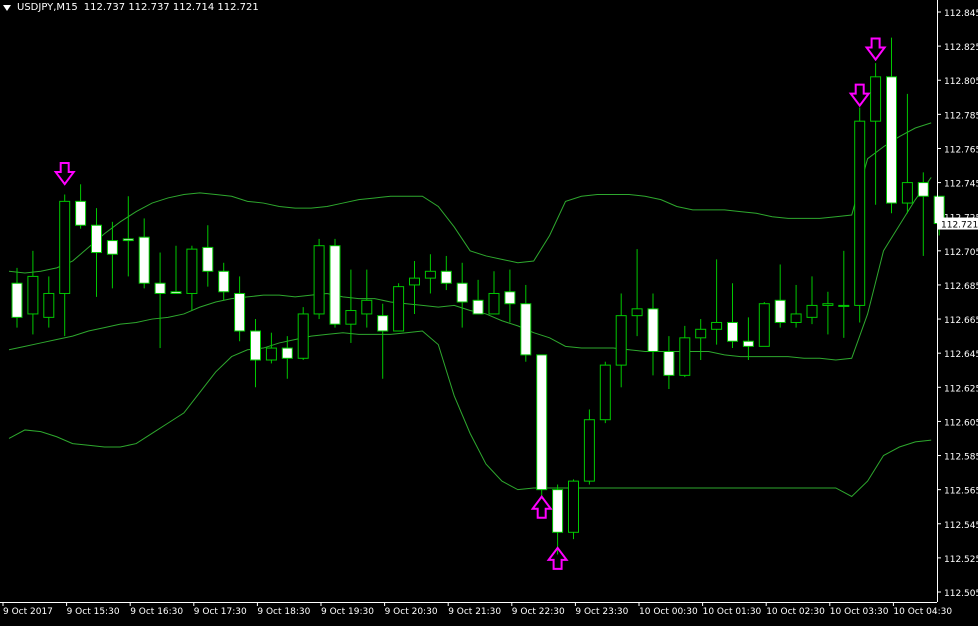 The width and height of the screenshot is (978, 626). I want to click on symbol-menu-icon, so click(7, 7).